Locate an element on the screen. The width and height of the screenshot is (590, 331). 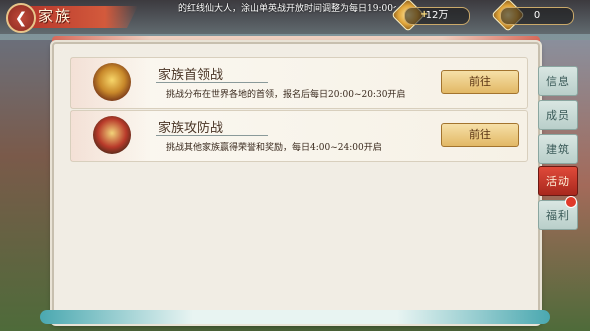
boss-emblem-icon is located at coordinates (112, 82).